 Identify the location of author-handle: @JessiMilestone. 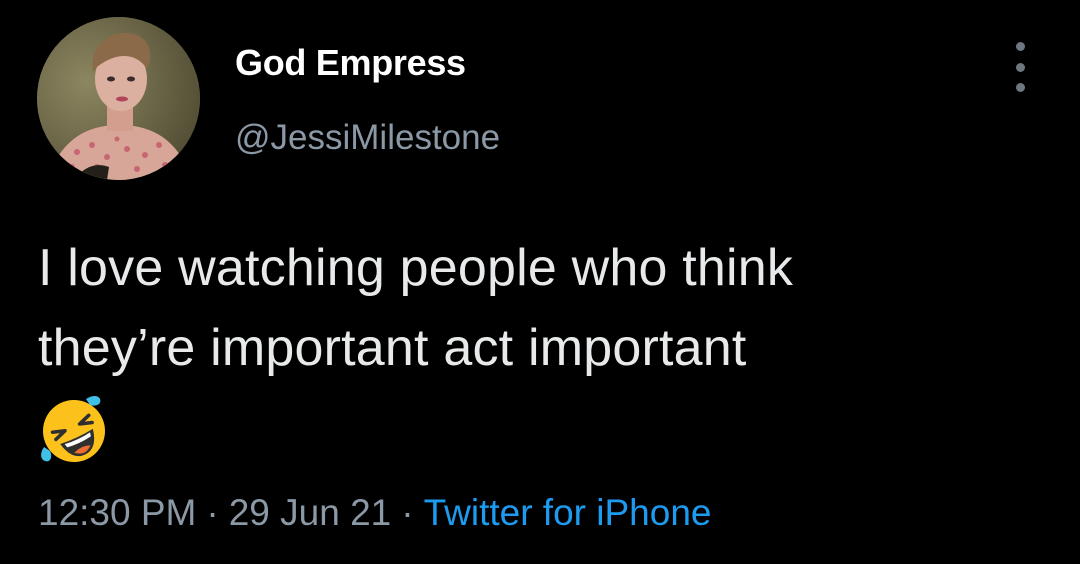
(367, 138).